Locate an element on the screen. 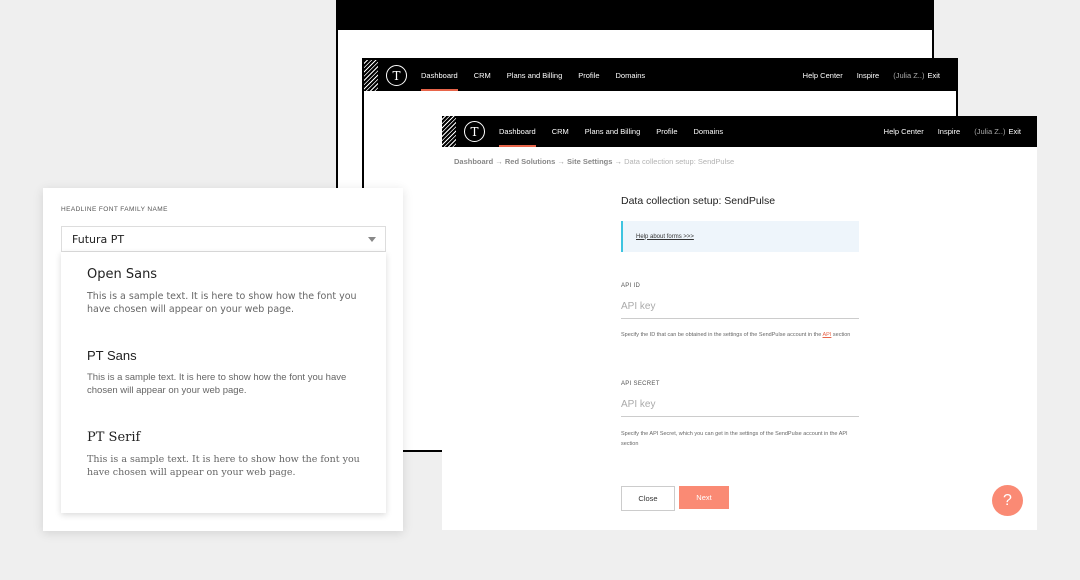 Image resolution: width=1080 pixels, height=580 pixels. page-title: Data collection setup: SendPulse is located at coordinates (698, 201).